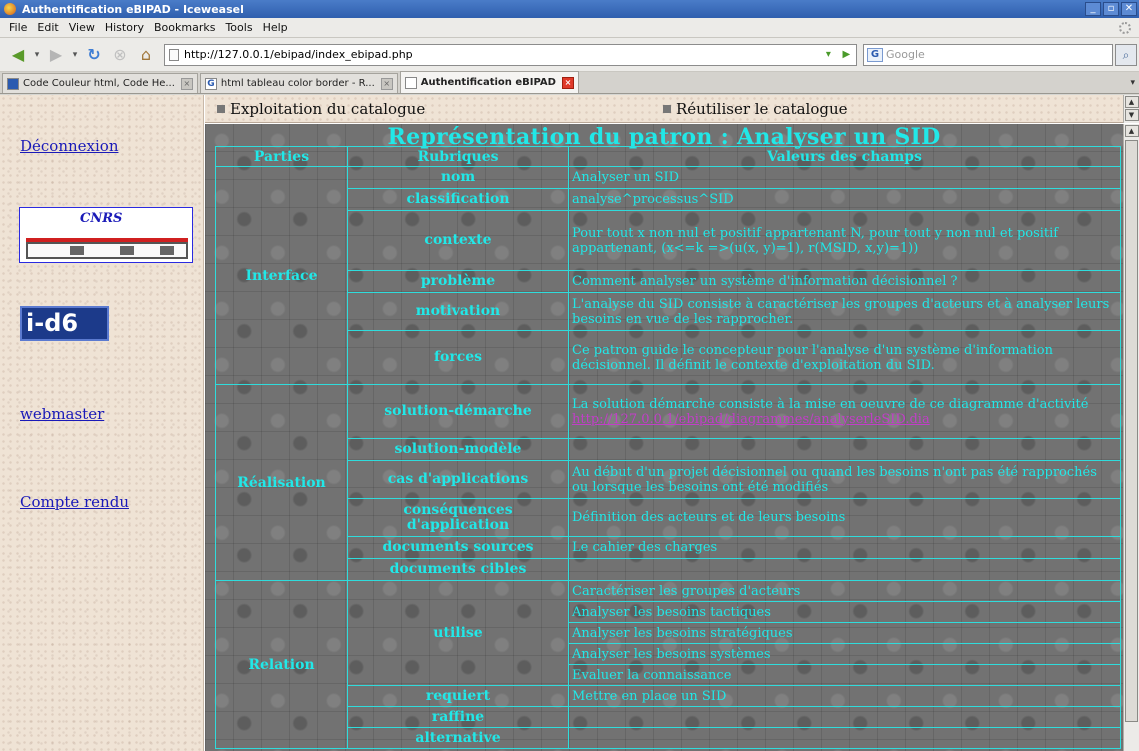  Describe the element at coordinates (10, 9) in the screenshot. I see `iceweasel-icon` at that location.